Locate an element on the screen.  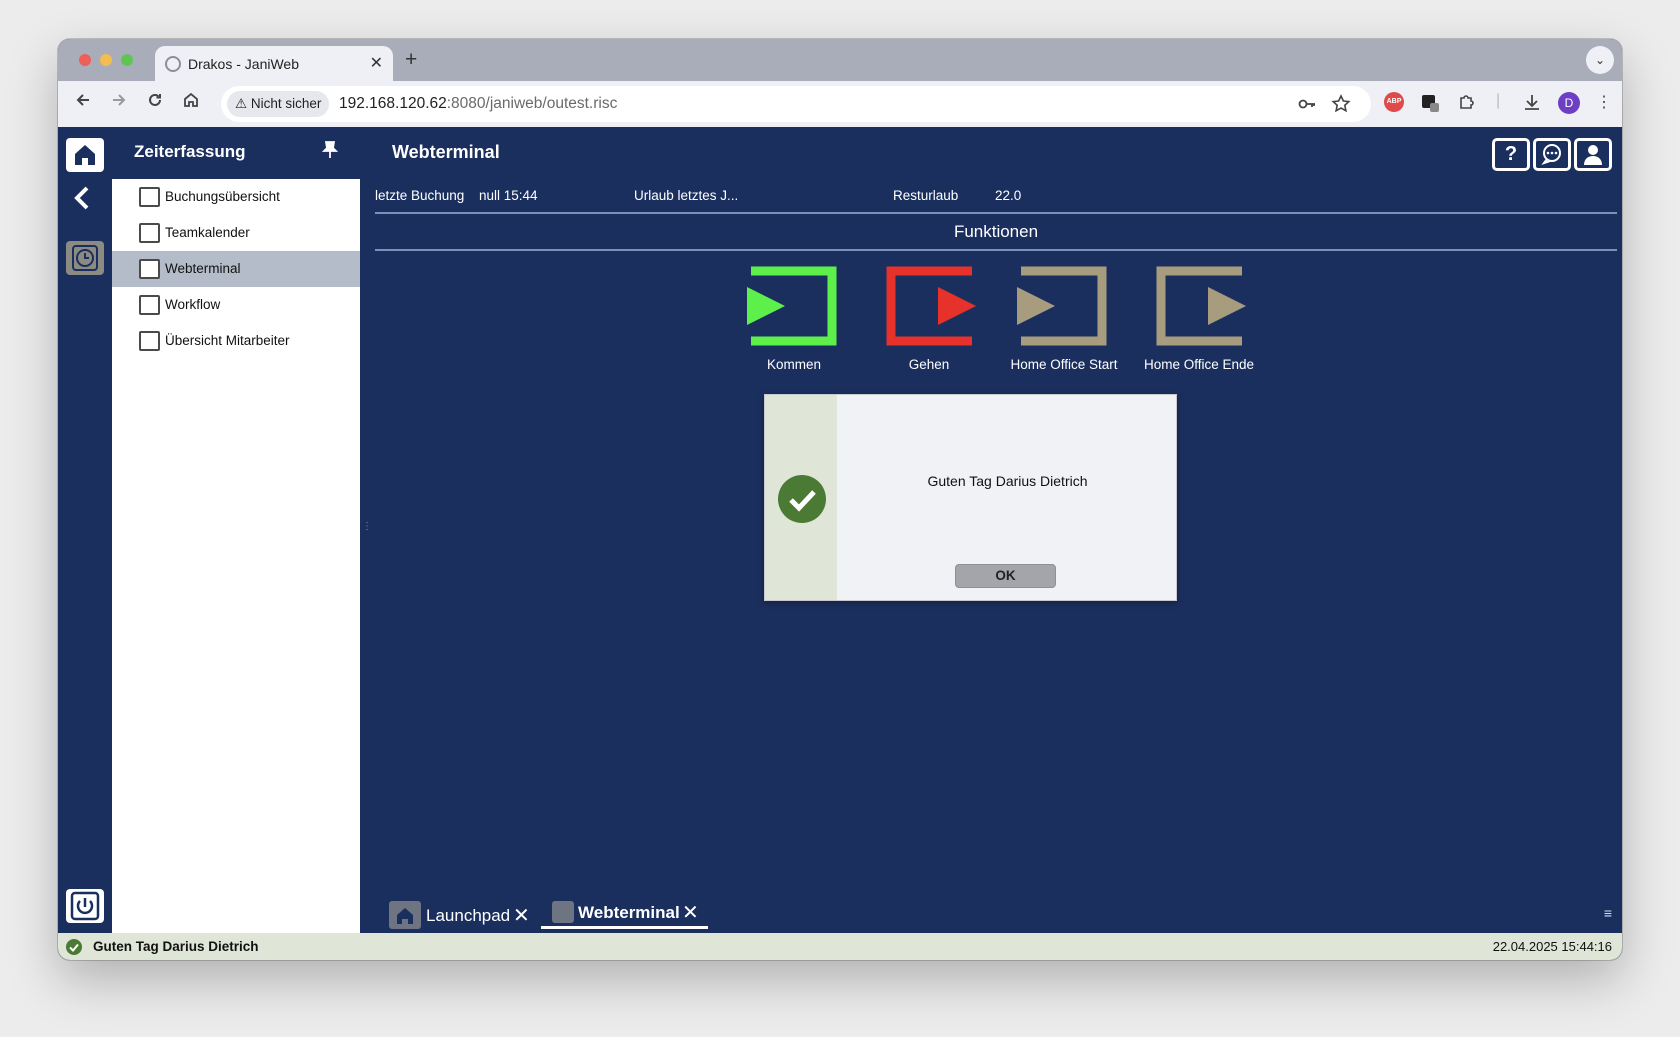
clock-out-icon is located at coordinates (931, 306).